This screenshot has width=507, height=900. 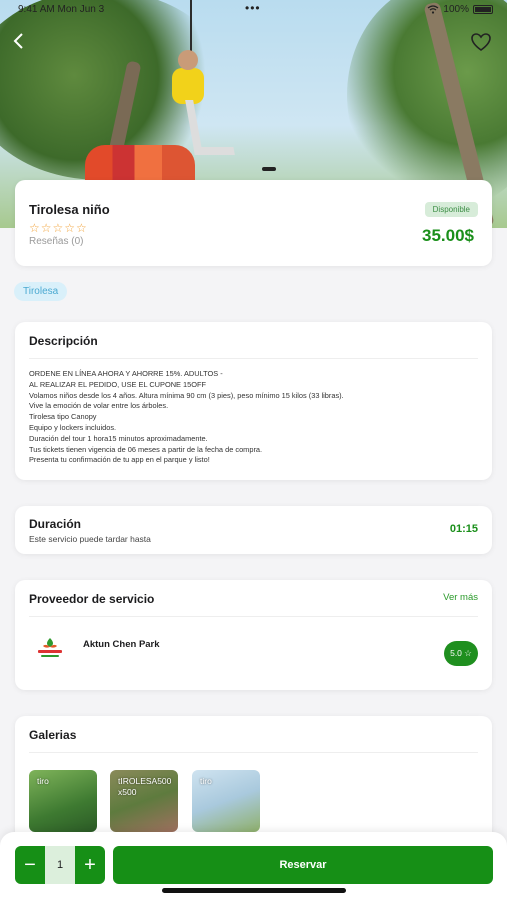 What do you see at coordinates (451, 209) in the screenshot?
I see `availability-badge: Disponible` at bounding box center [451, 209].